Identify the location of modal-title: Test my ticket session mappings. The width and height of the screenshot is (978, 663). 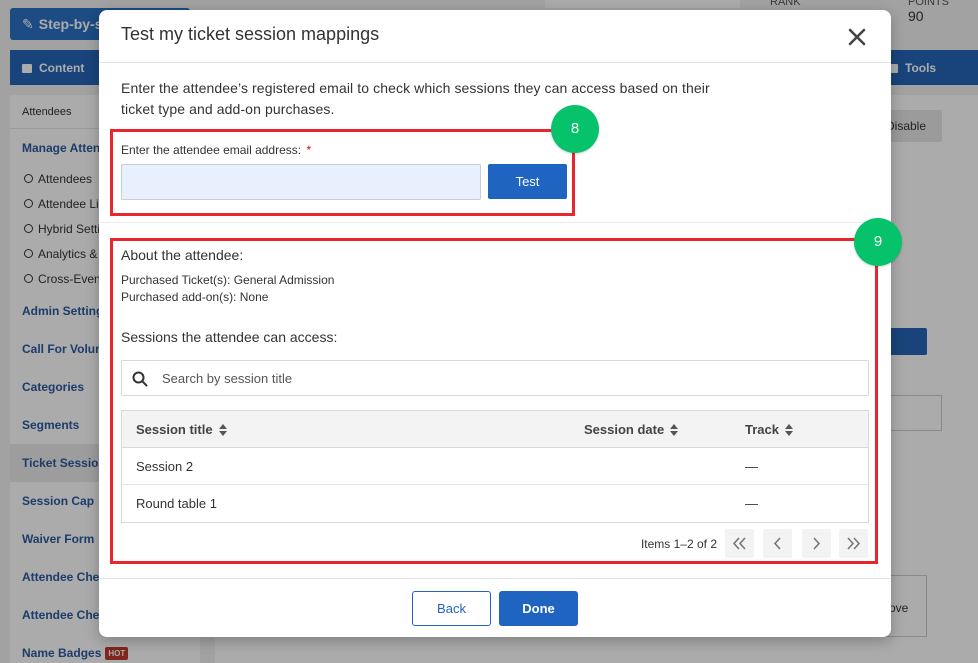
(250, 34).